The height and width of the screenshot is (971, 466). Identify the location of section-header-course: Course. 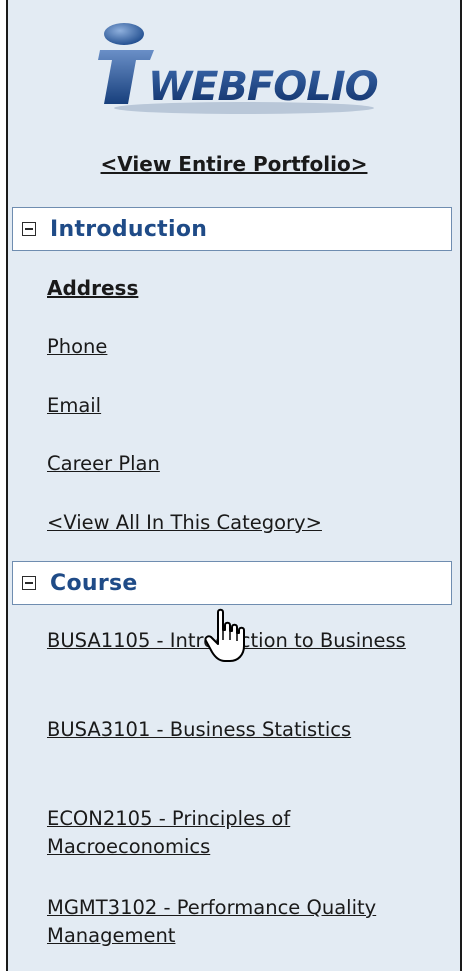
(232, 583).